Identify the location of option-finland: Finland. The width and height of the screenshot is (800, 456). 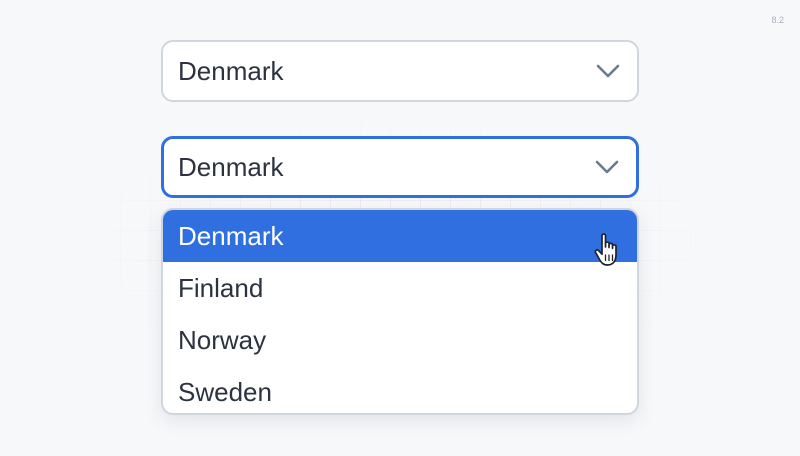
(400, 288).